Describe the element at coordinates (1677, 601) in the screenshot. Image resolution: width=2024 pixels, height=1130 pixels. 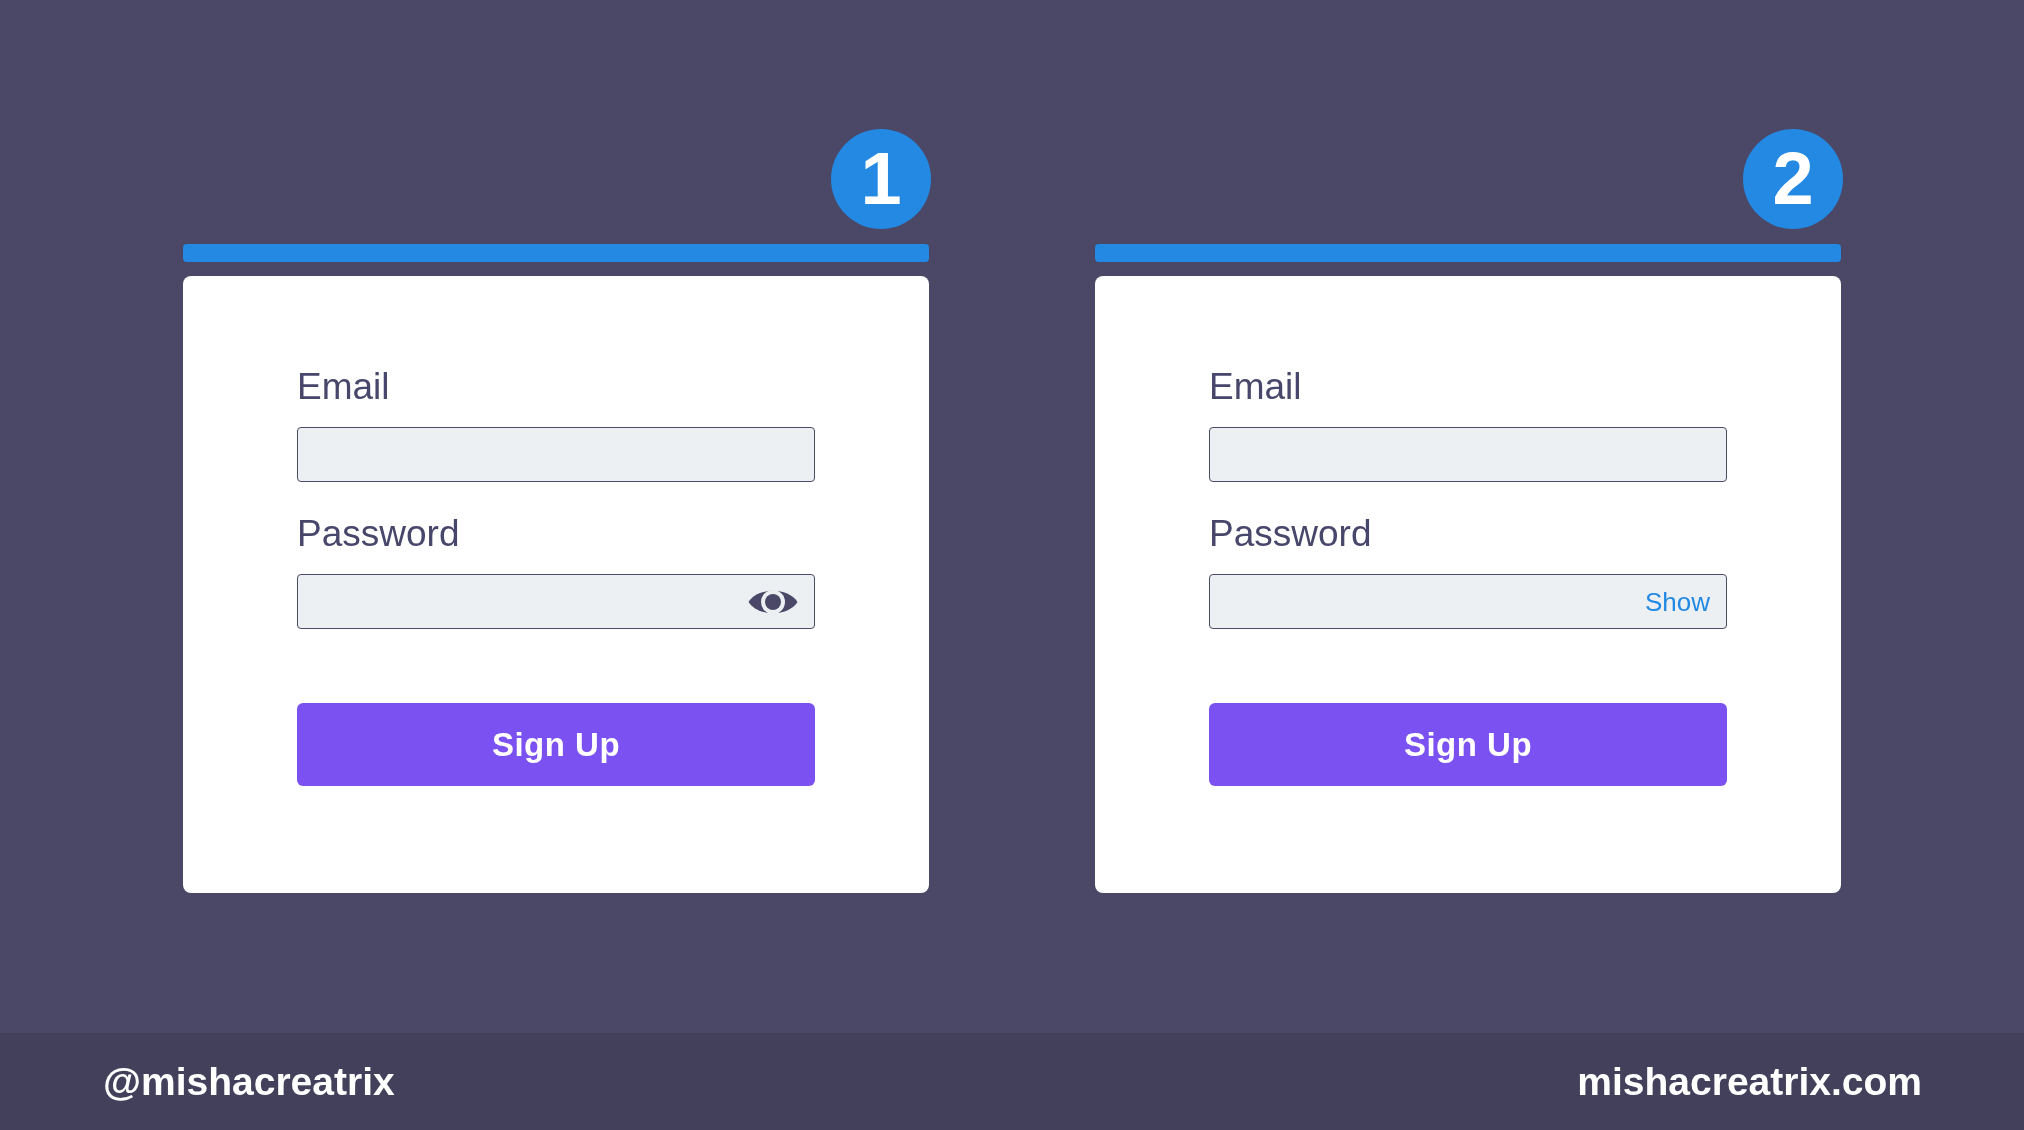
I see `show-password-button: Show` at that location.